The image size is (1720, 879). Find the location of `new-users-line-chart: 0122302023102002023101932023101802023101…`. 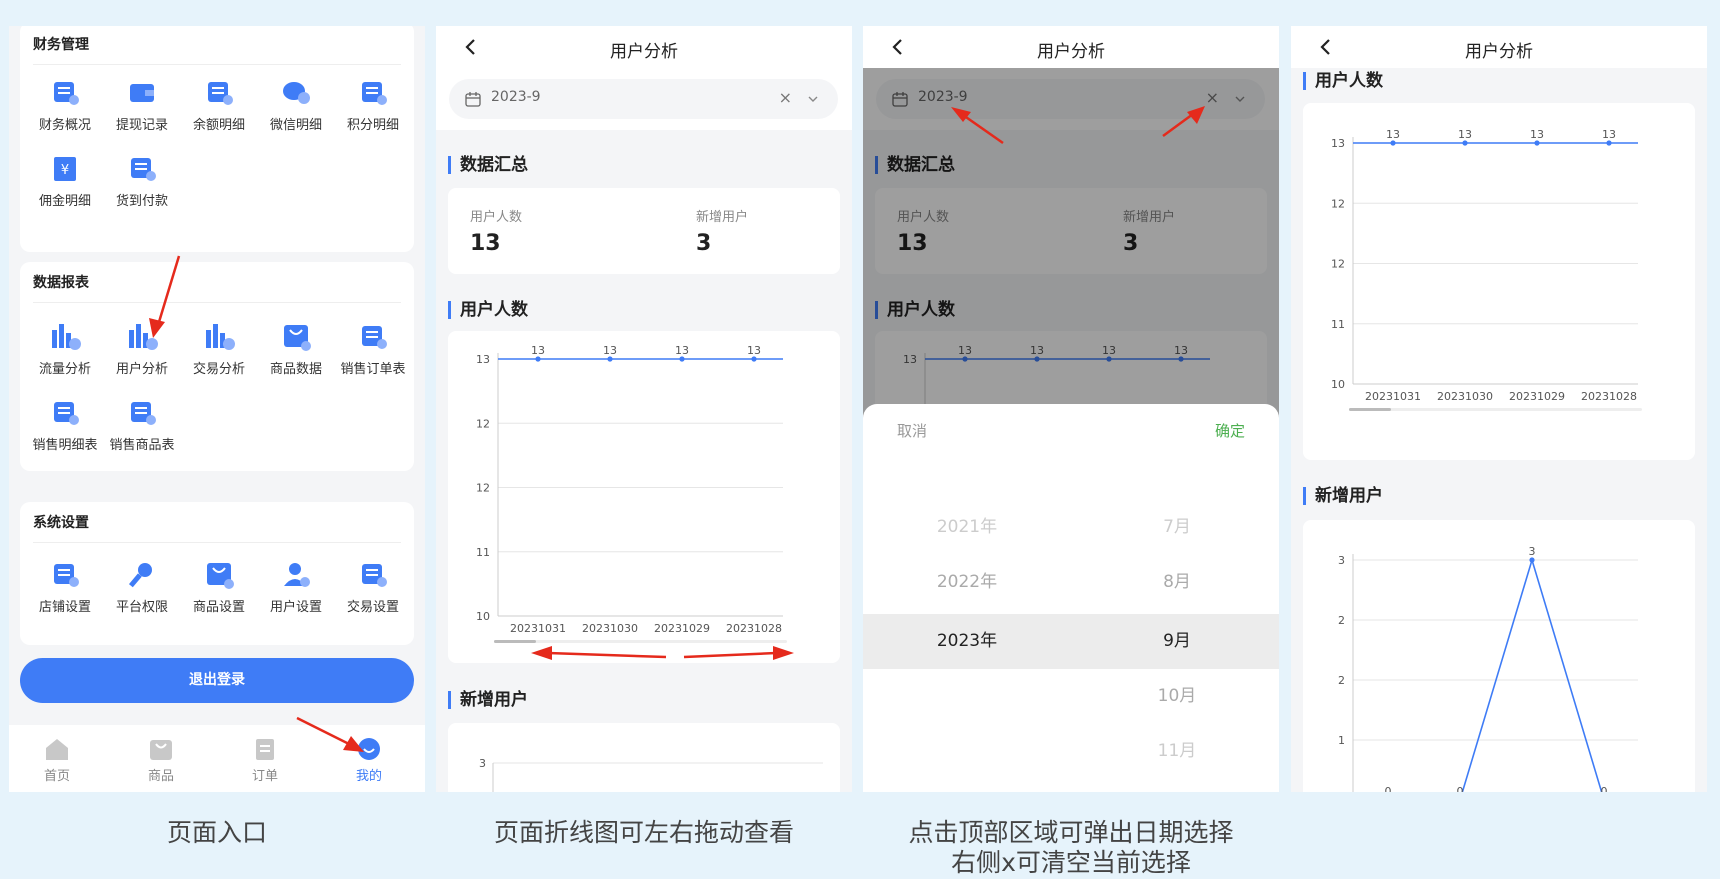

new-users-line-chart: 0122302023102002023101932023101802023101… is located at coordinates (1499, 656).